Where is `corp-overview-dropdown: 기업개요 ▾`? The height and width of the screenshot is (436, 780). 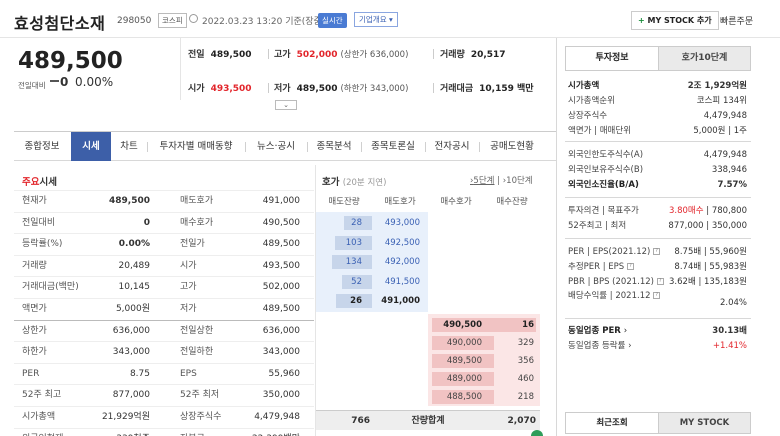
corp-overview-dropdown: 기업개요 ▾ is located at coordinates (376, 19).